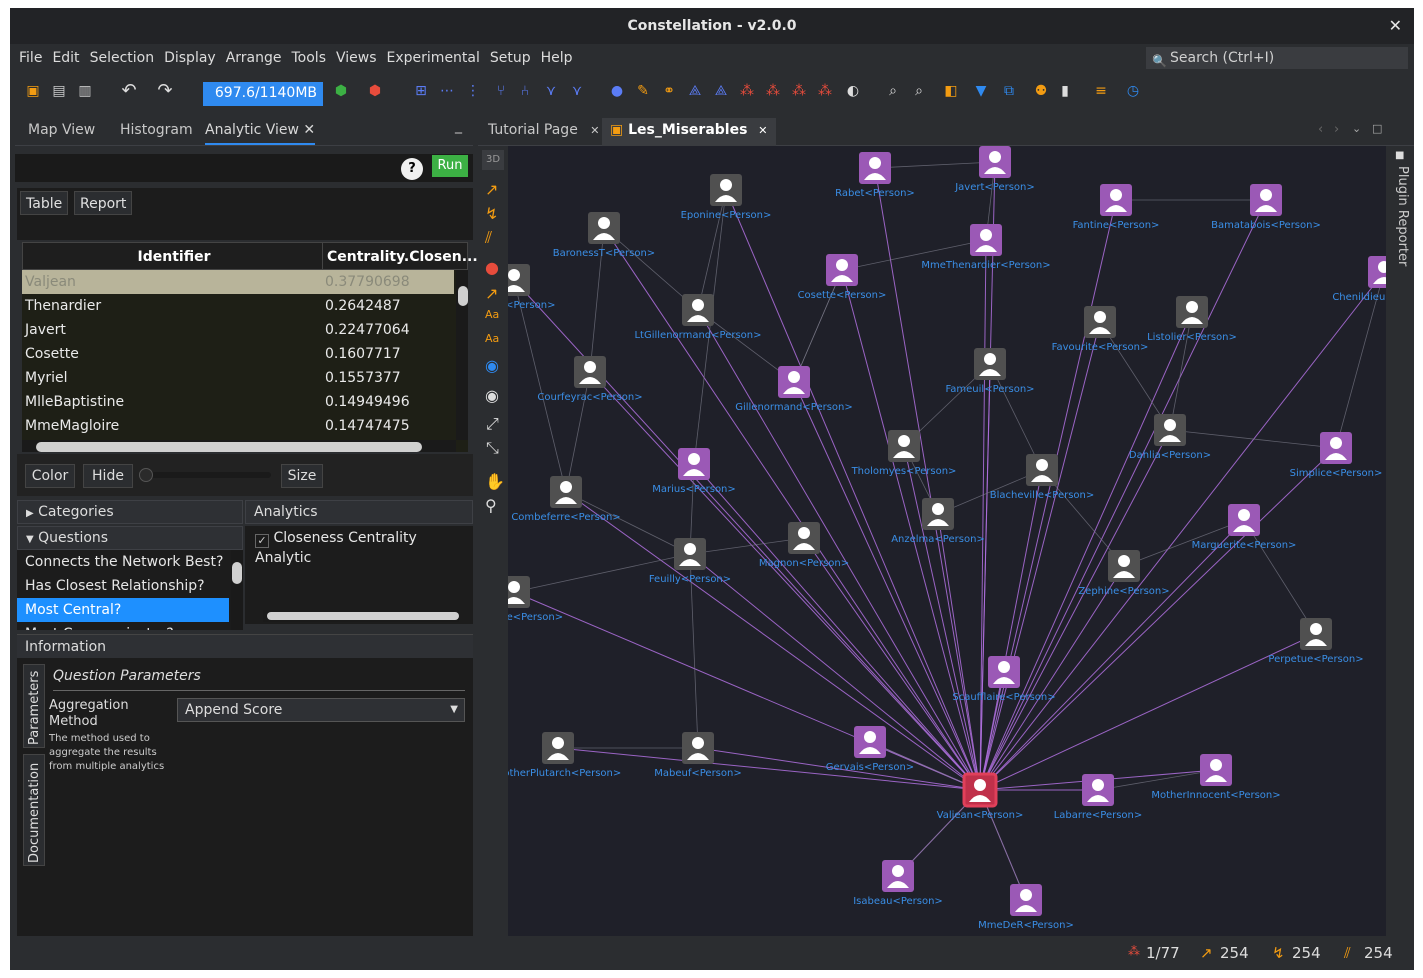  What do you see at coordinates (50, 476) in the screenshot?
I see `color-button: Color` at bounding box center [50, 476].